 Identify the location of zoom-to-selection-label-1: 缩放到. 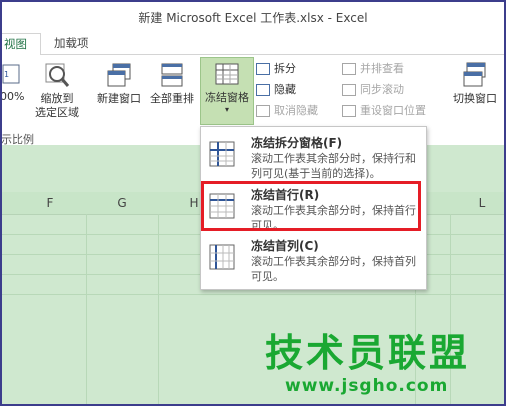
(57, 98).